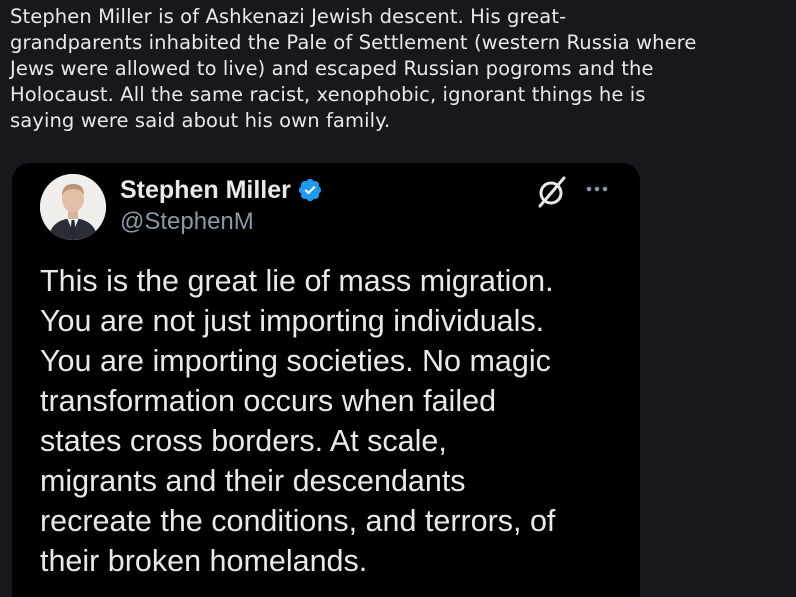 The width and height of the screenshot is (796, 597). What do you see at coordinates (298, 521) in the screenshot?
I see `tweet-body-line: recreate the conditions, and terrors, of` at bounding box center [298, 521].